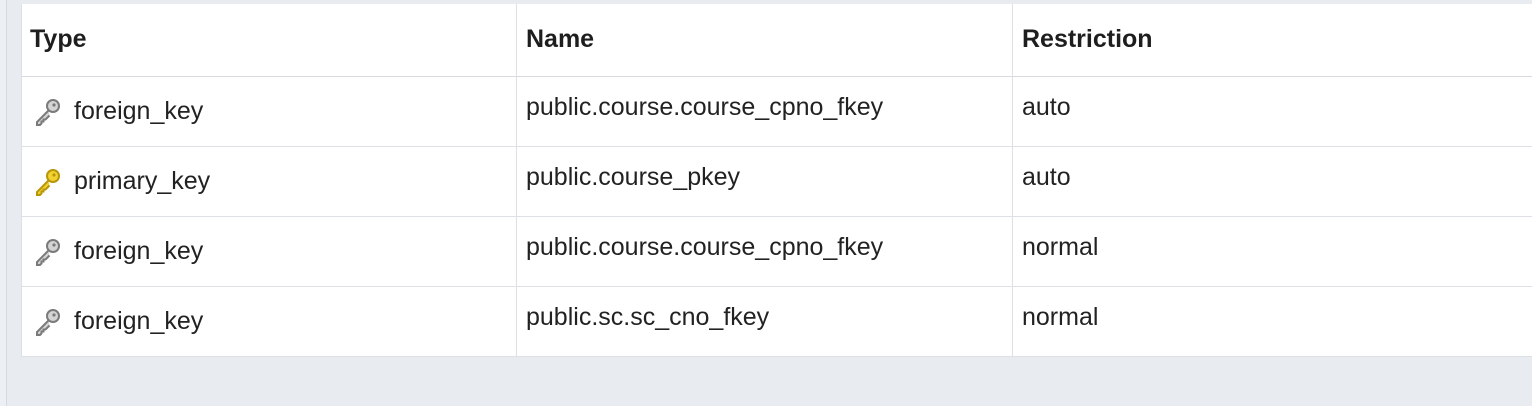 The width and height of the screenshot is (1532, 406). I want to click on column-header-restriction: Restriction, so click(1272, 40).